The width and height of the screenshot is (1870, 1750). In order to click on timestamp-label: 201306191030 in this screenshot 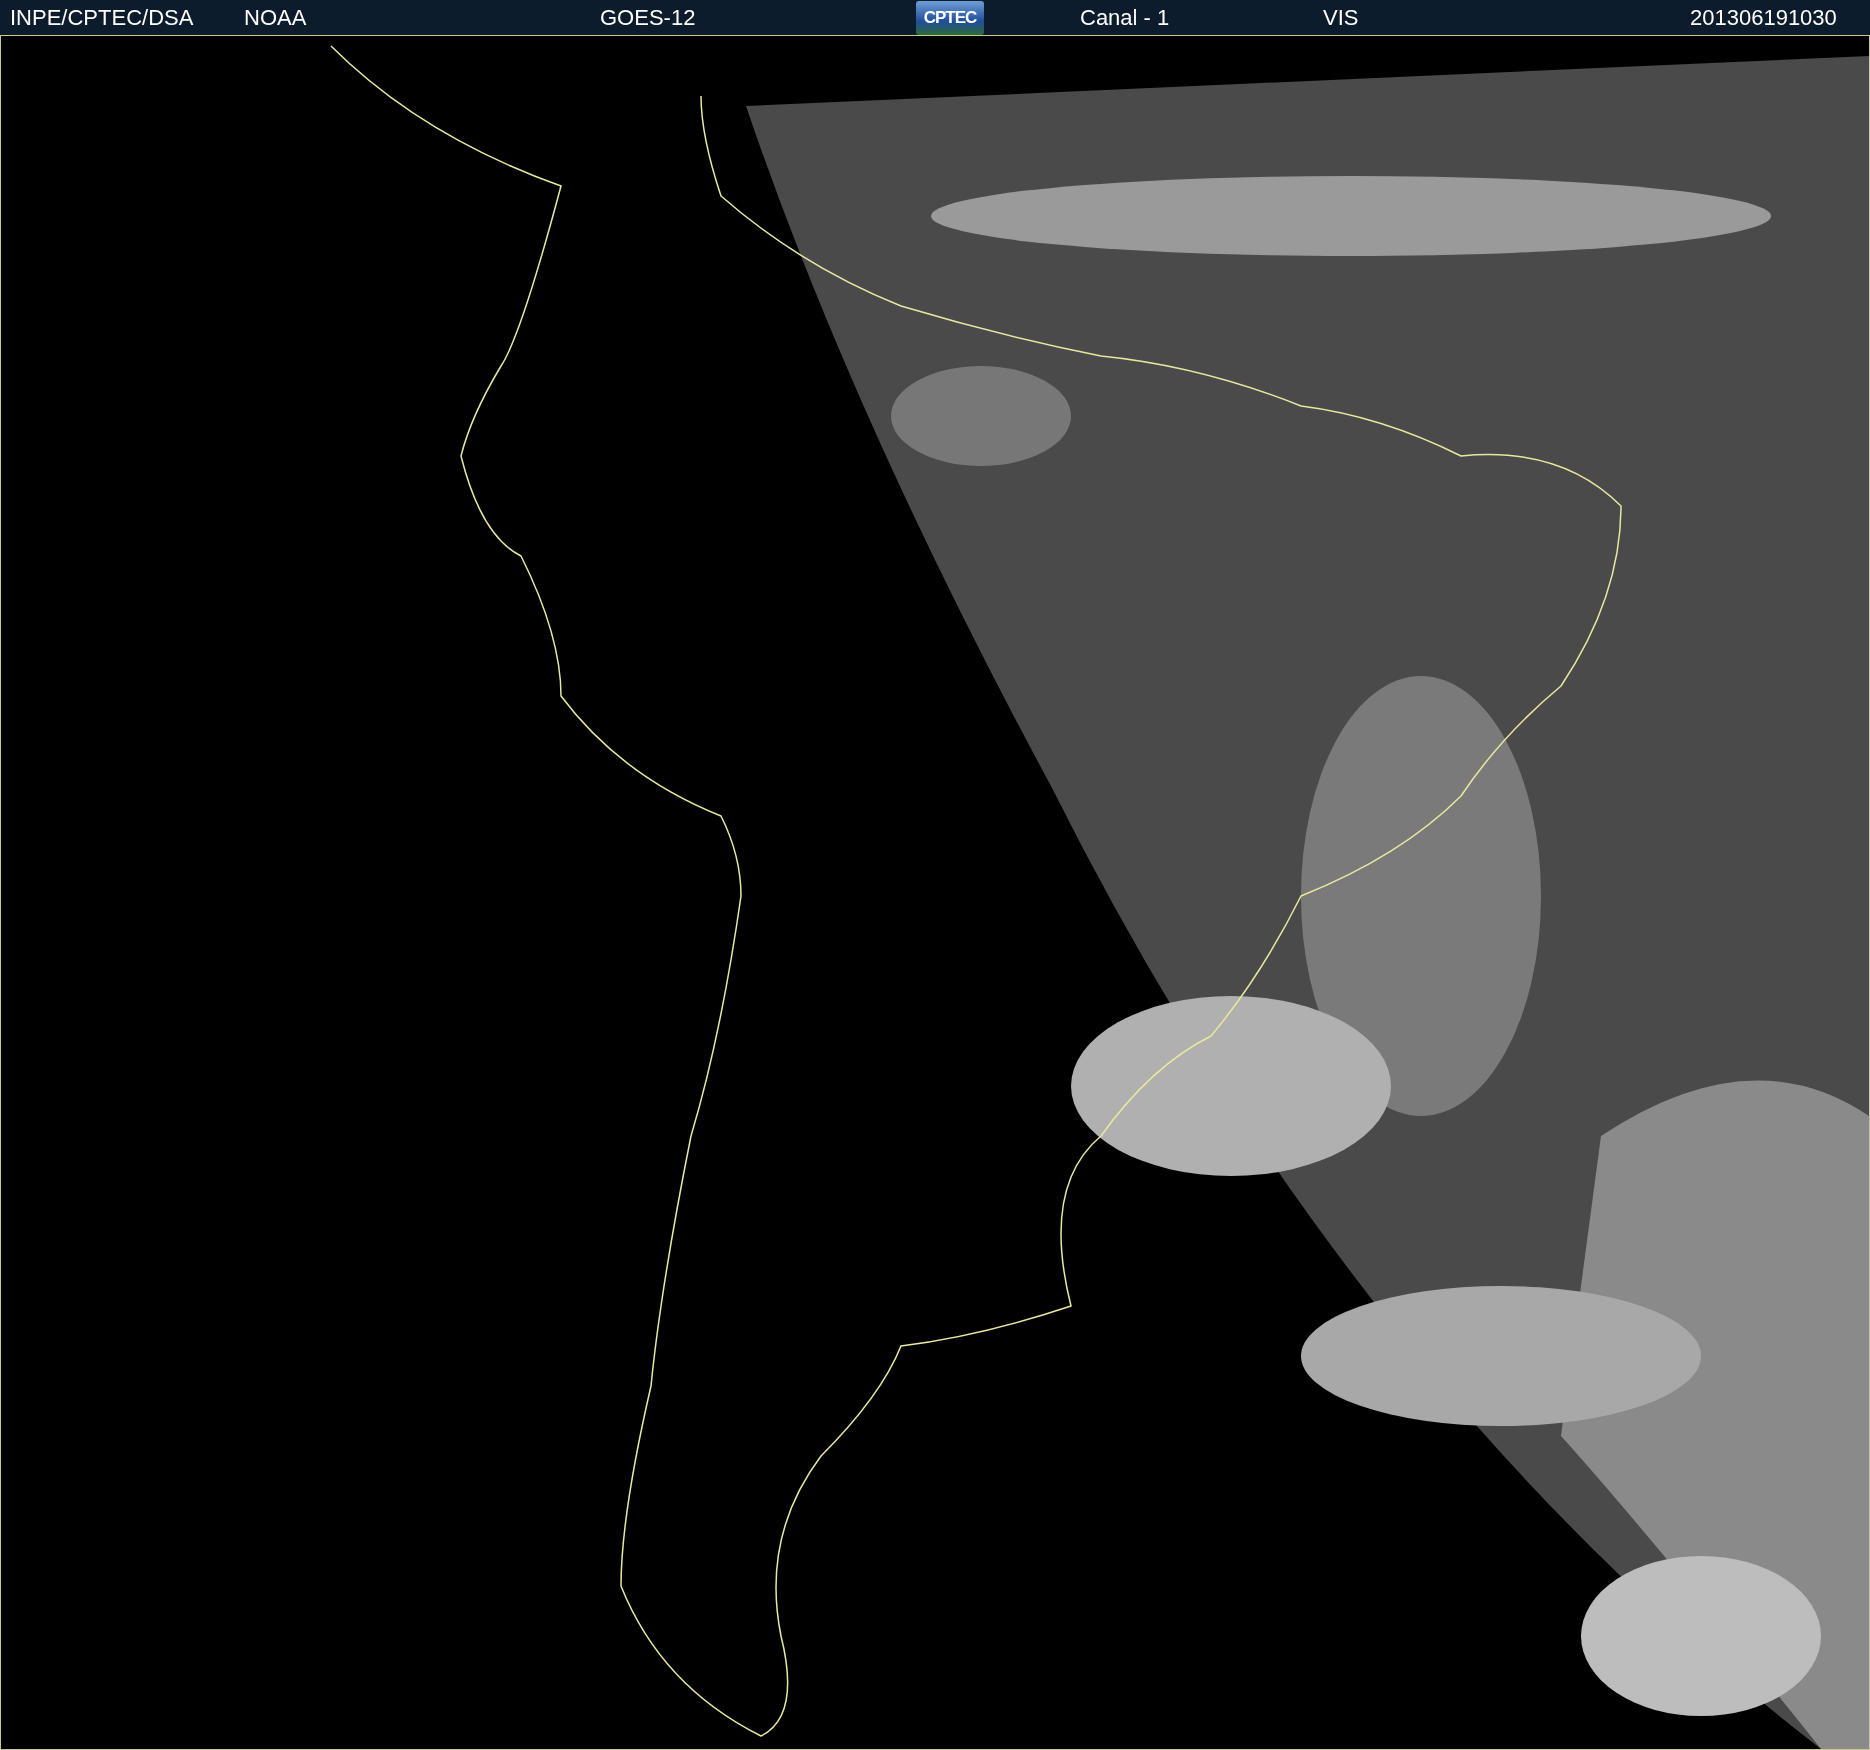, I will do `click(1763, 17)`.